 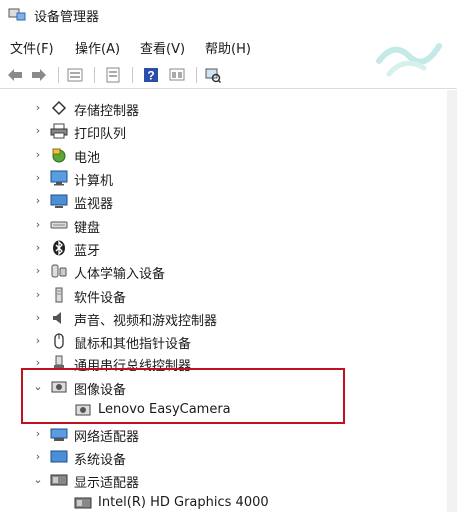 I want to click on mouse-icon, so click(x=59, y=341).